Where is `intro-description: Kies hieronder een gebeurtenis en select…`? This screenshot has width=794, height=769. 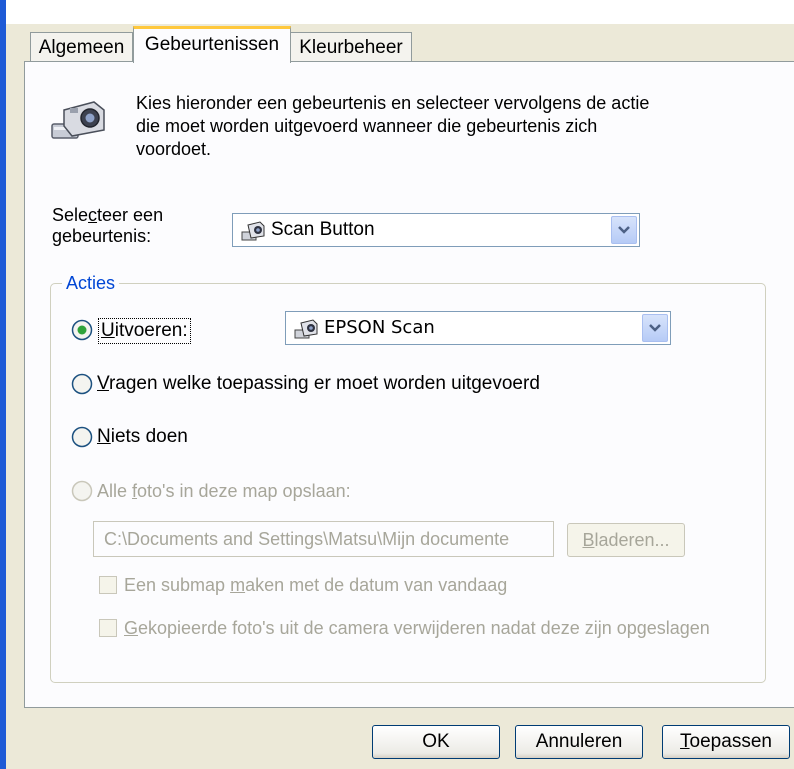
intro-description: Kies hieronder een gebeurtenis en select… is located at coordinates (436, 126).